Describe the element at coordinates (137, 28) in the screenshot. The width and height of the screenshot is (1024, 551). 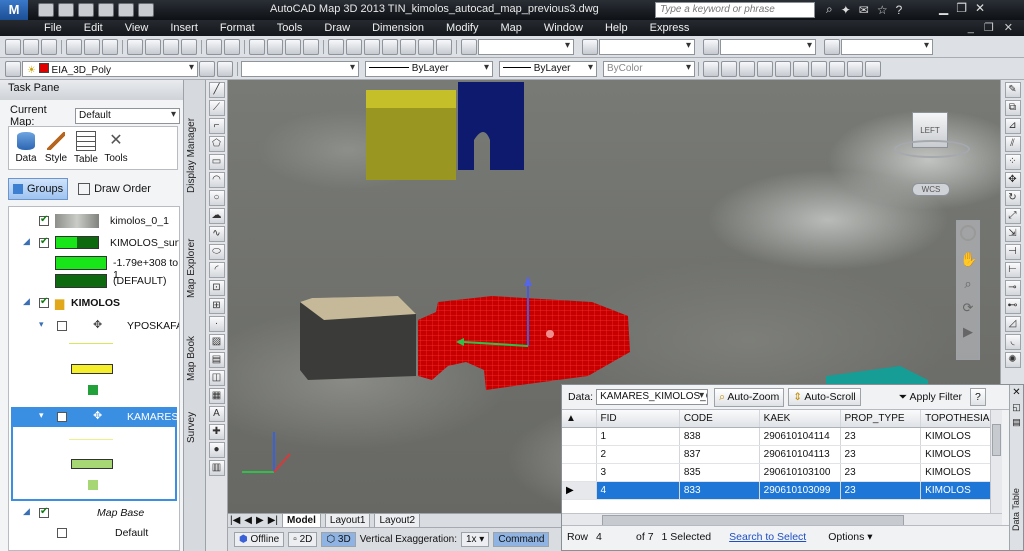
I see `menu-view: View` at that location.